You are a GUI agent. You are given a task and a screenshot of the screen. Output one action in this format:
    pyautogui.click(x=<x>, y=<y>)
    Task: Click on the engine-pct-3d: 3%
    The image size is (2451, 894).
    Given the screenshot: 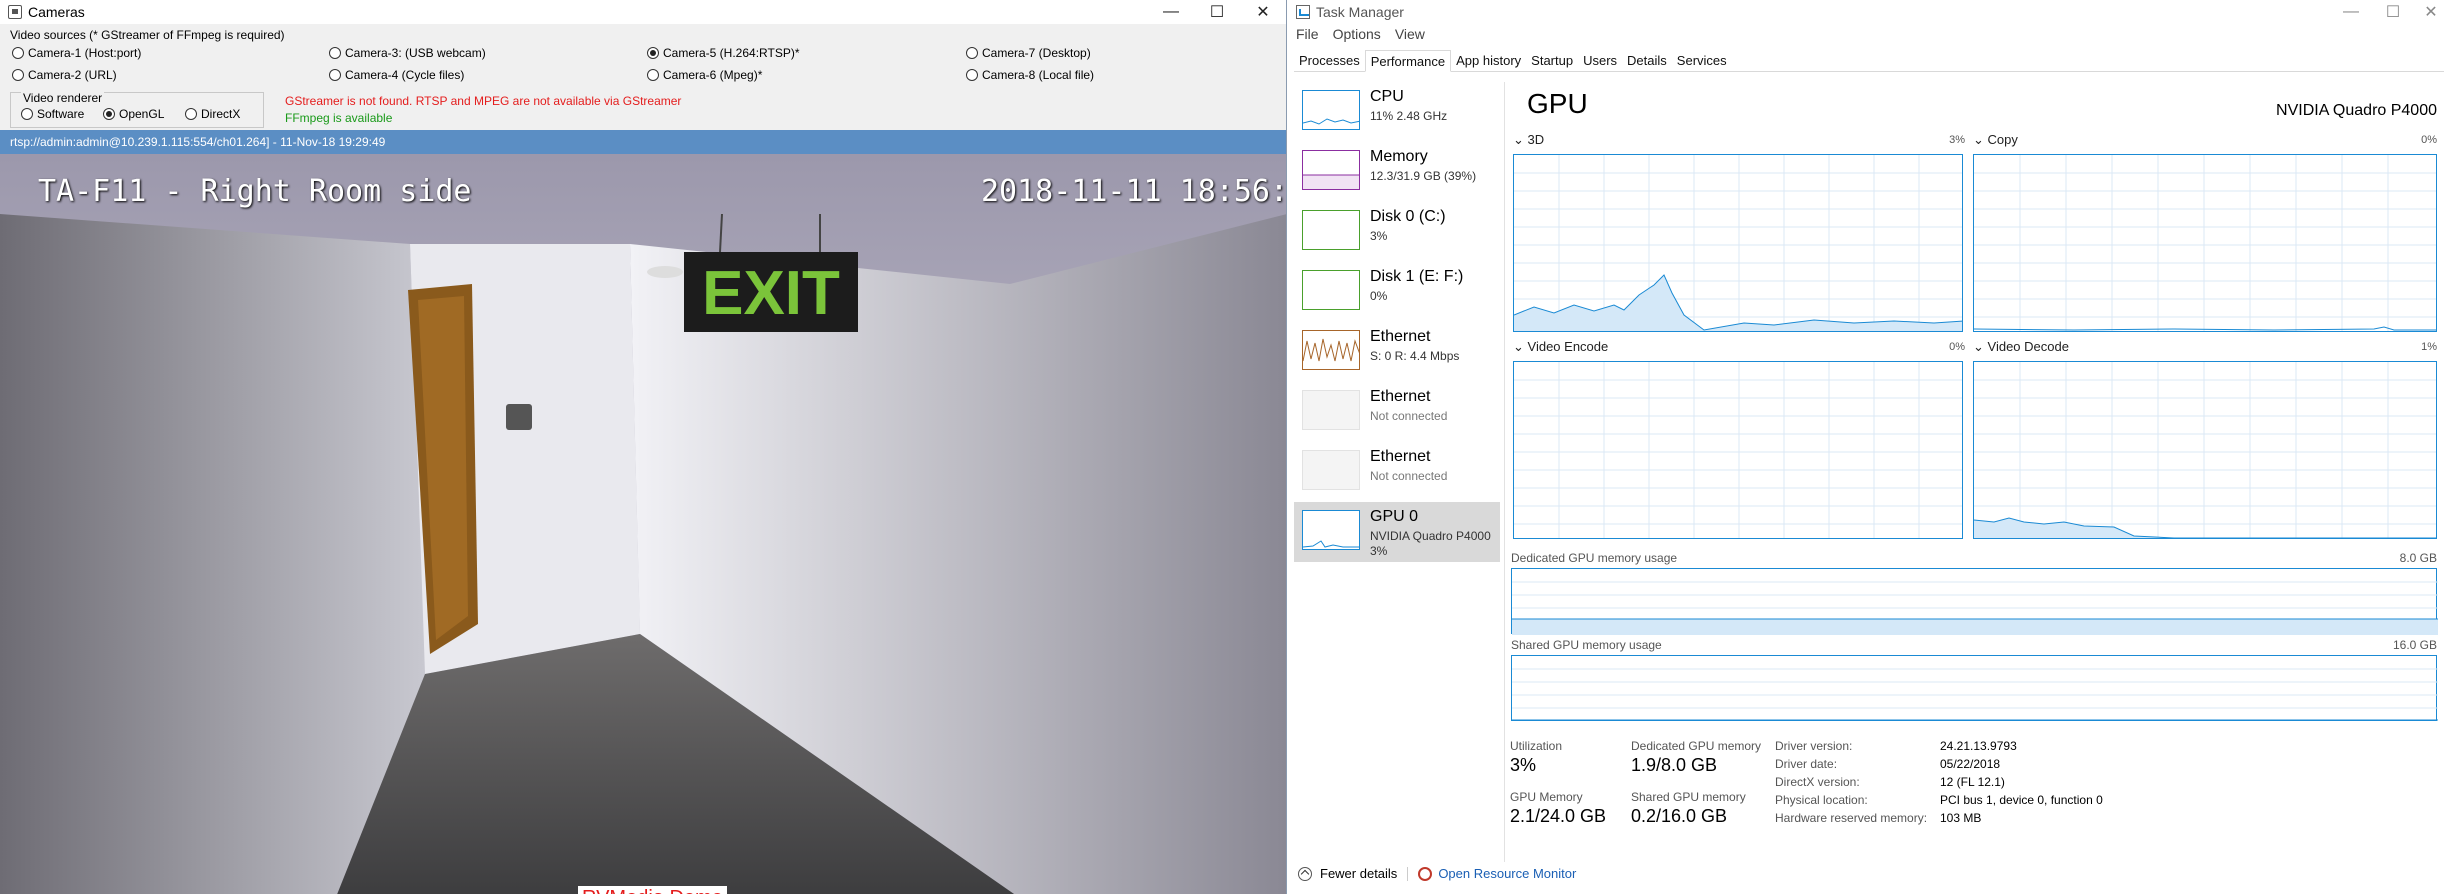 What is the action you would take?
    pyautogui.click(x=1957, y=140)
    